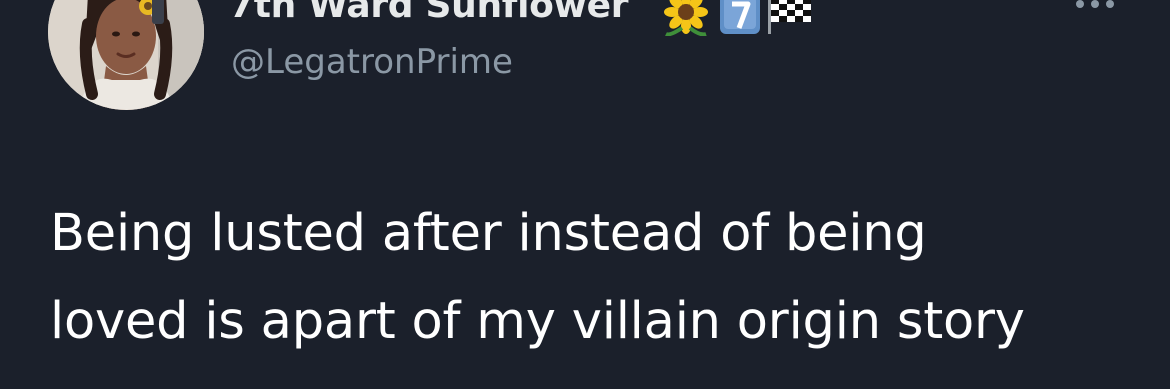 The height and width of the screenshot is (389, 1170). I want to click on avatar-photo, so click(126, 55).